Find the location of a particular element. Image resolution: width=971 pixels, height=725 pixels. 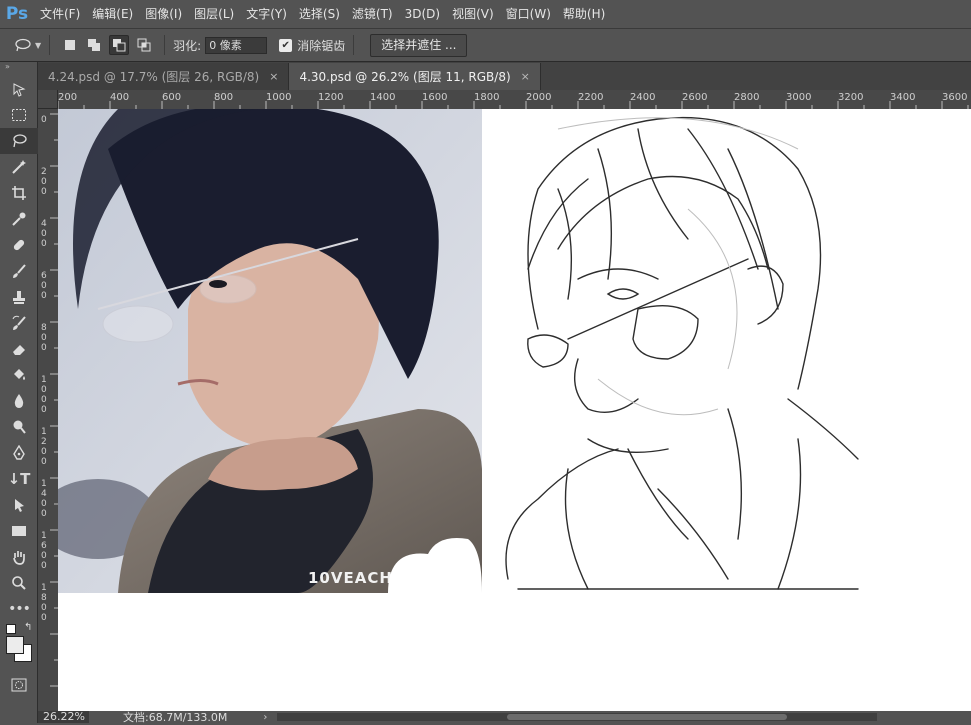

feather-label: 羽化: is located at coordinates (187, 45).